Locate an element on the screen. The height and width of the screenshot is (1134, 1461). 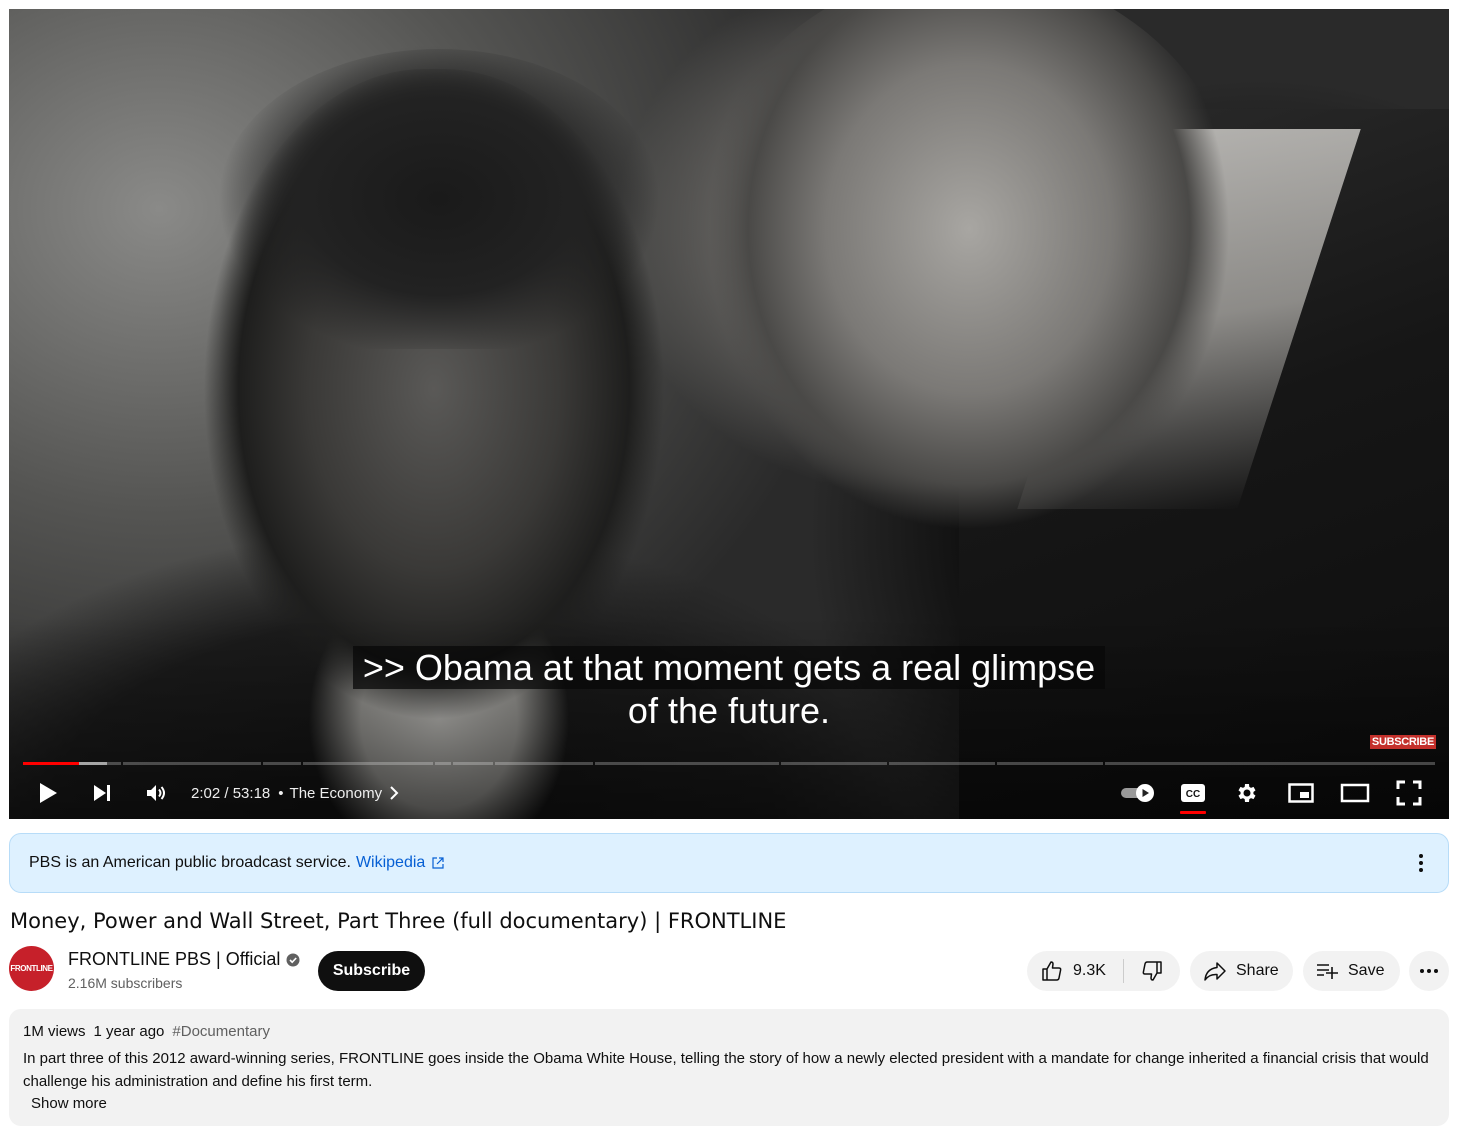
save-label: Save is located at coordinates (1366, 970).